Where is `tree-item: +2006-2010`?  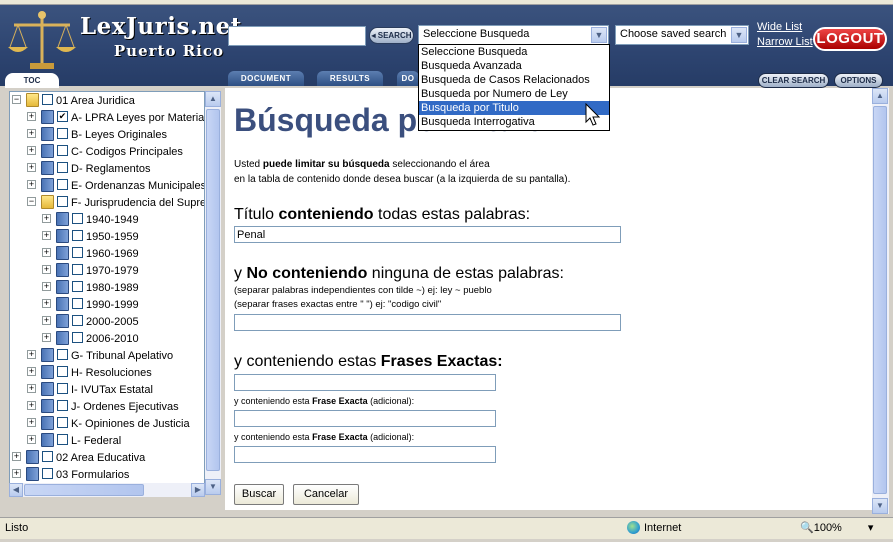
tree-item: +2006-2010 is located at coordinates (107, 338).